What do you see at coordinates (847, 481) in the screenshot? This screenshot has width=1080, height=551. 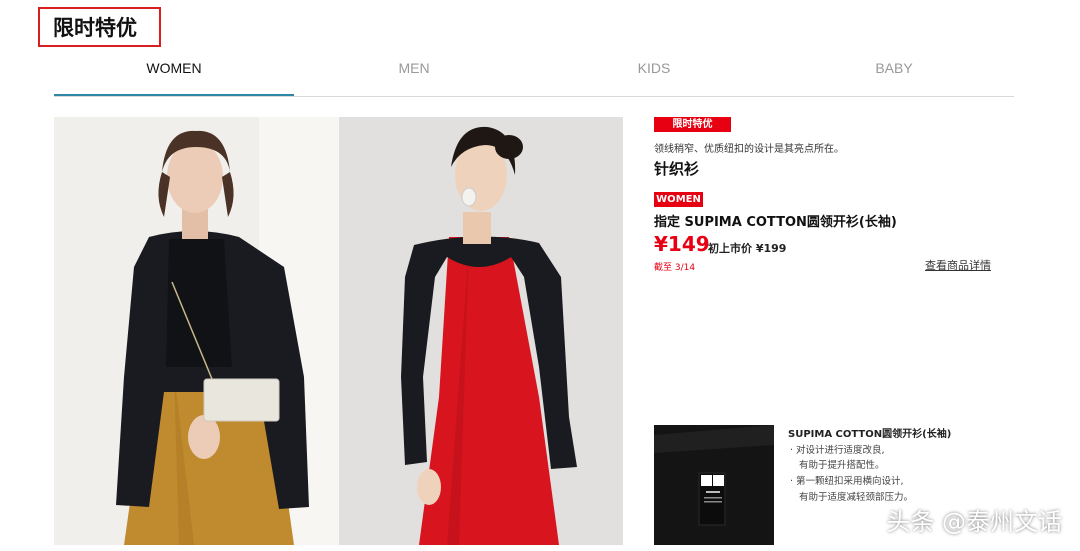 I see `detail-line-3: · 第一颗纽扣采用横向设计,` at bounding box center [847, 481].